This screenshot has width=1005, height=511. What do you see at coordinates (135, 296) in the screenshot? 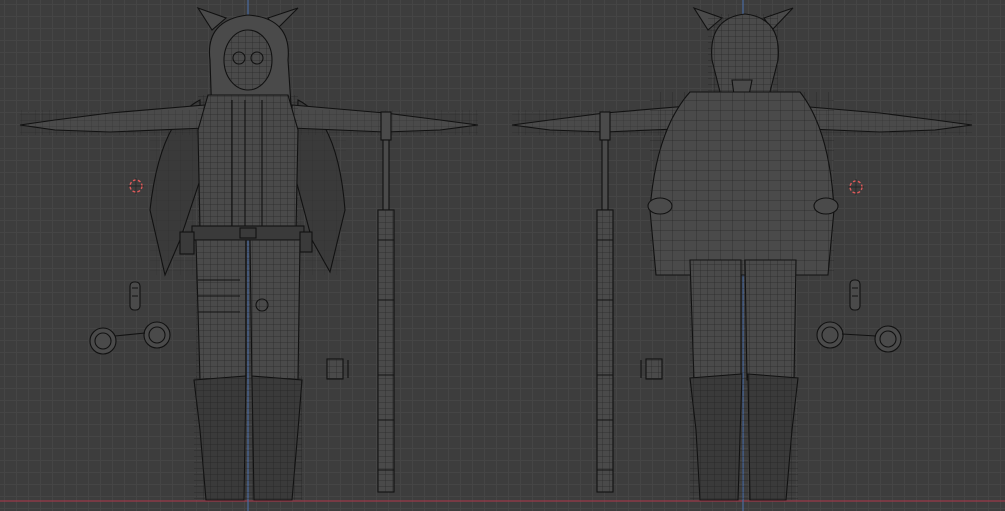
I see `keychain-front` at bounding box center [135, 296].